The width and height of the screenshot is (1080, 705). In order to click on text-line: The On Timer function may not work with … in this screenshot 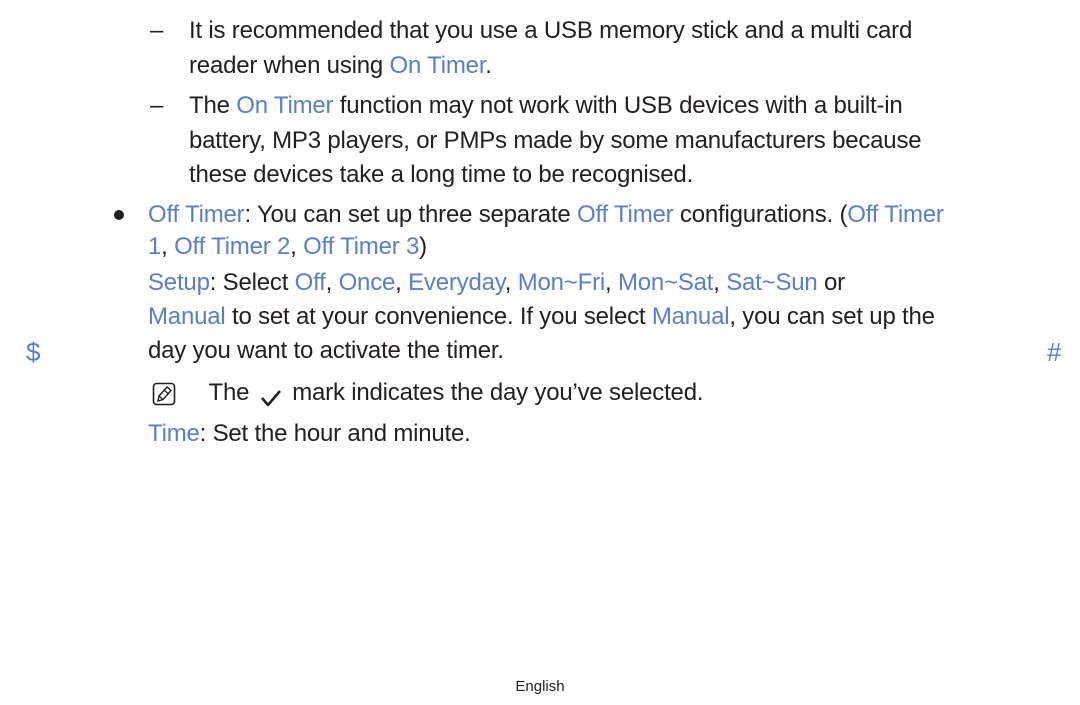, I will do `click(546, 106)`.